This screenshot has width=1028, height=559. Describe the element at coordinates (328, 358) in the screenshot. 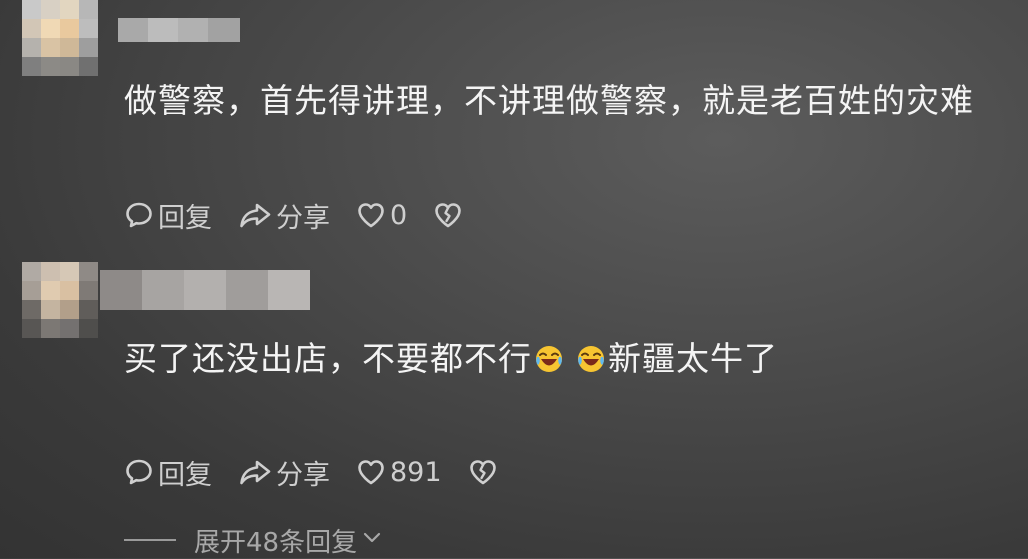

I see `comment-text-content: 买了还没出店，不要都不行` at that location.